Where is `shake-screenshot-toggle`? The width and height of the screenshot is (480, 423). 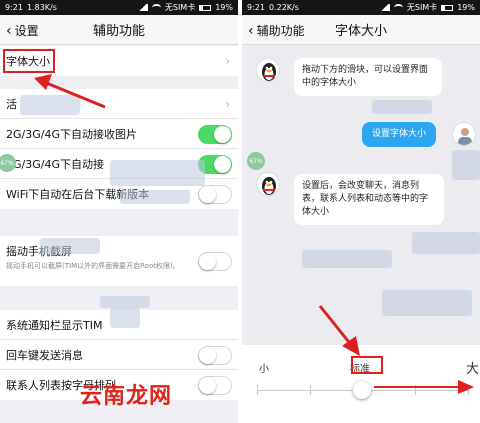 shake-screenshot-toggle is located at coordinates (215, 261).